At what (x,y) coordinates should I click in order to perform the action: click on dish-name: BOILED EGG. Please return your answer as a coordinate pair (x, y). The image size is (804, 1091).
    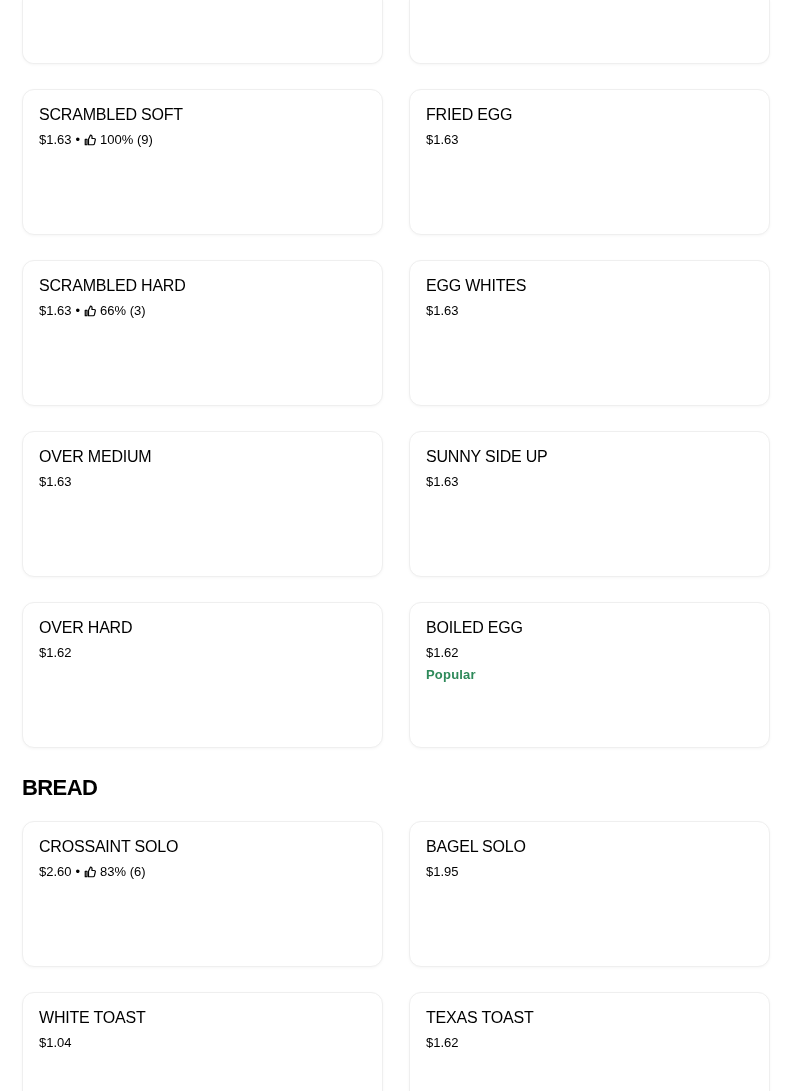
    Looking at the image, I should click on (474, 628).